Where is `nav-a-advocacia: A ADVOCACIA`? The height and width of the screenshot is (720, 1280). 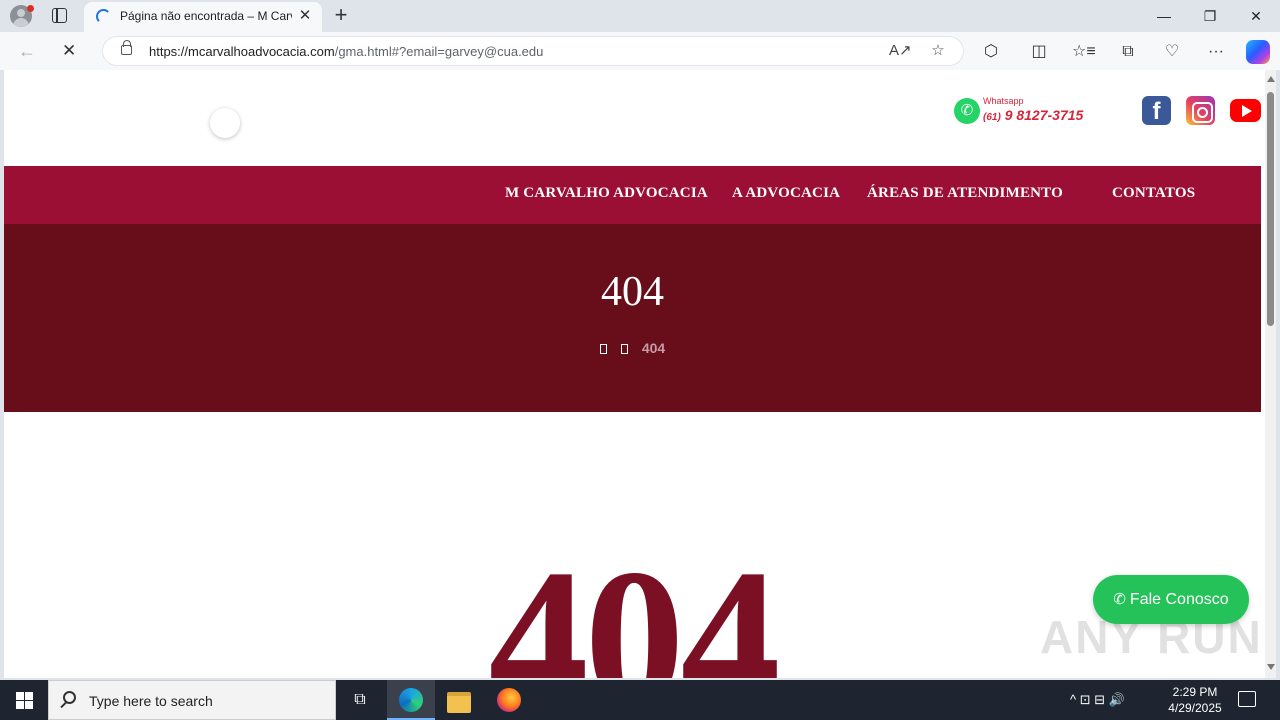
nav-a-advocacia: A ADVOCACIA is located at coordinates (786, 193).